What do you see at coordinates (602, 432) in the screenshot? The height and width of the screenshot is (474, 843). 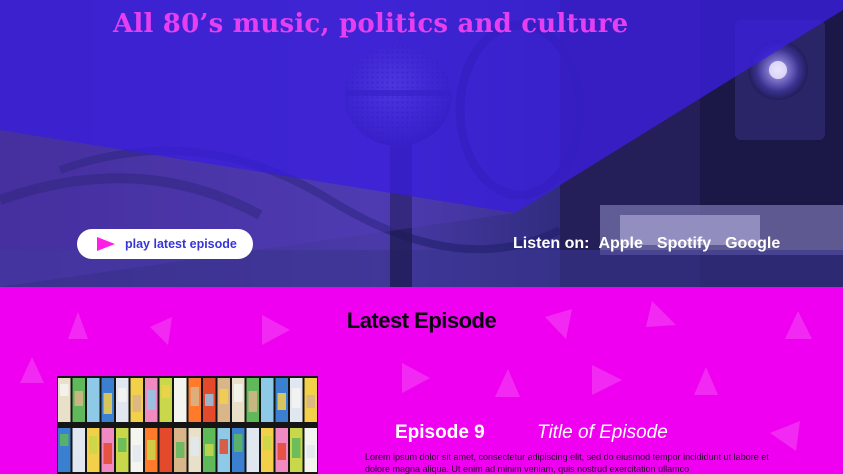 I see `episode-title: Title of Episode` at bounding box center [602, 432].